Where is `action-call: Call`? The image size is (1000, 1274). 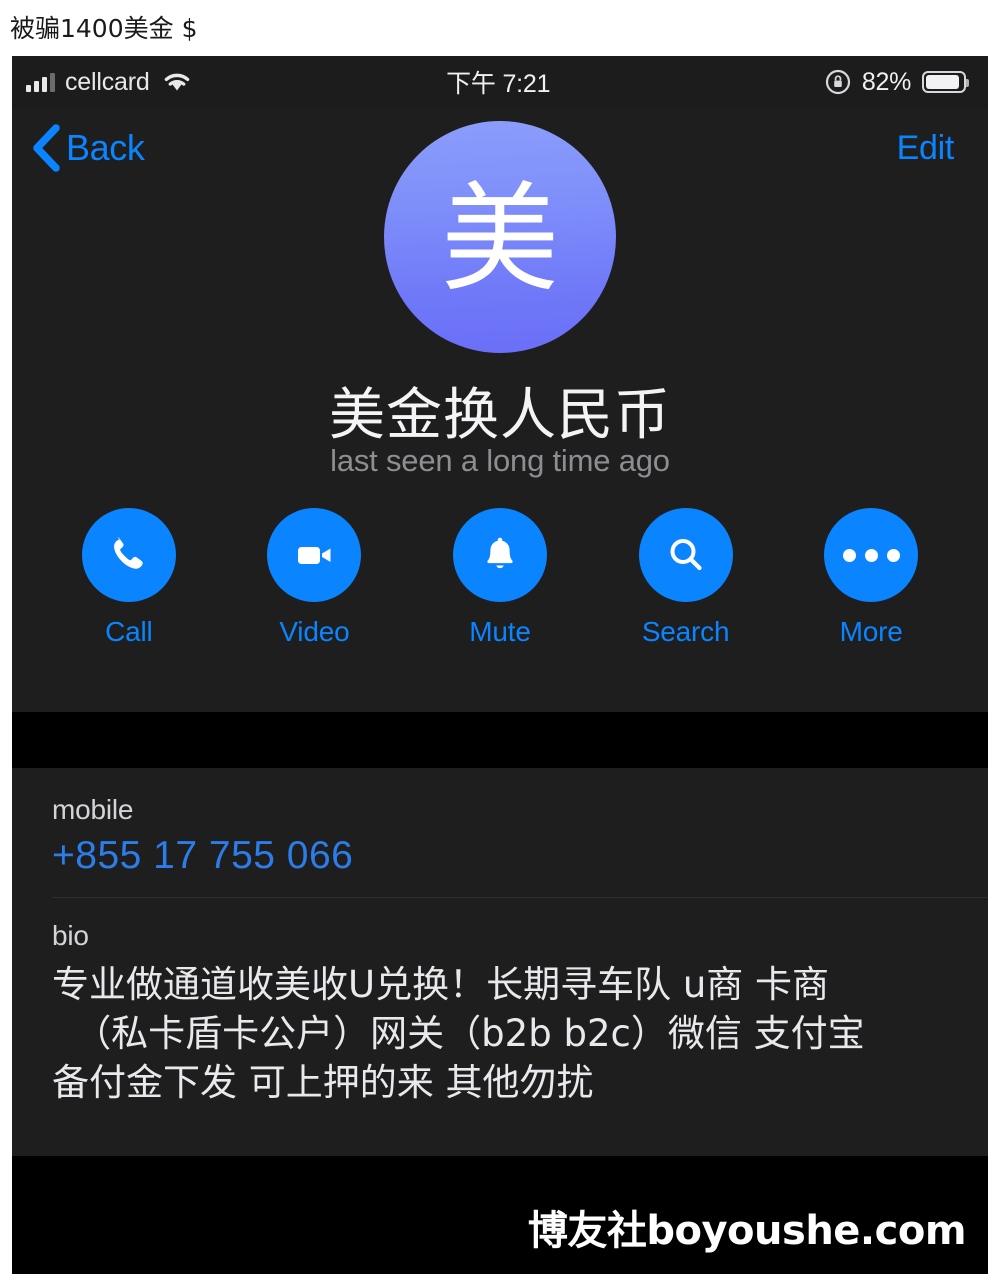
action-call: Call is located at coordinates (128, 578).